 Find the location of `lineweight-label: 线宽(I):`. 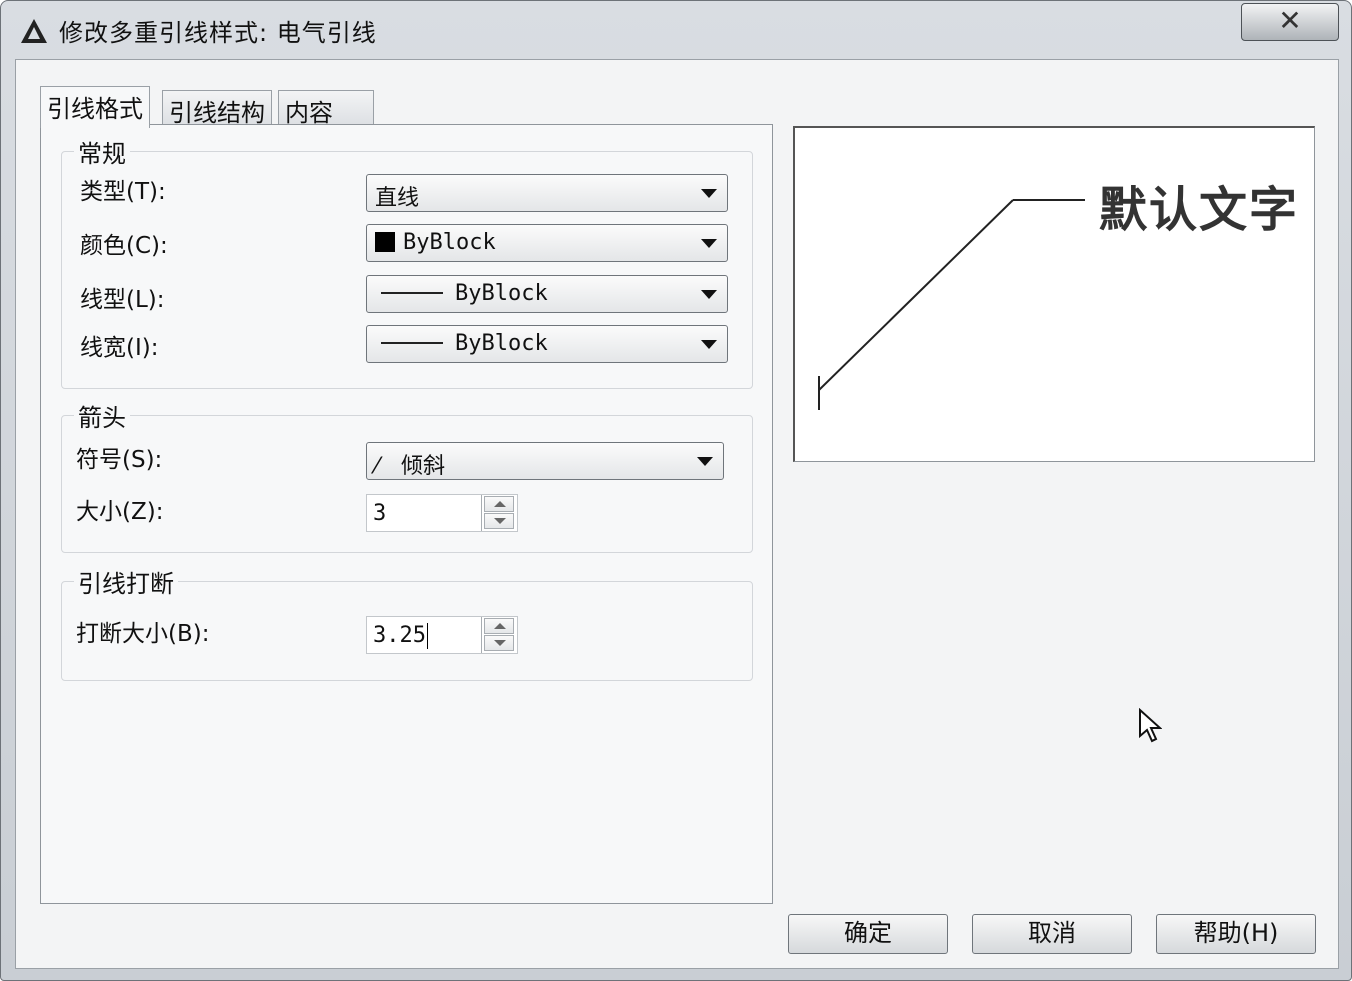

lineweight-label: 线宽(I): is located at coordinates (119, 348).